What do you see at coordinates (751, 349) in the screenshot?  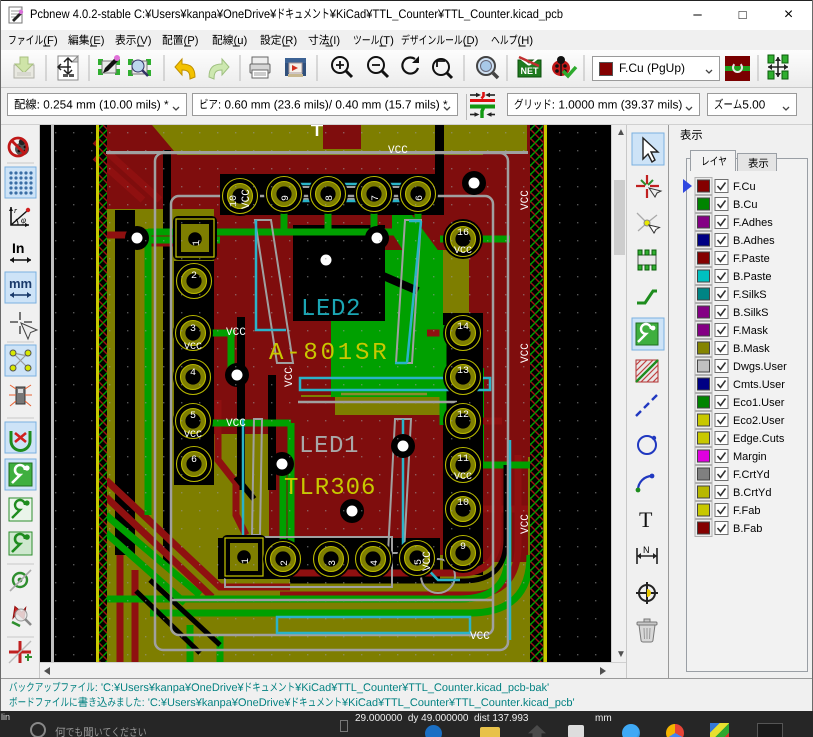 I see `svg-text: B.Mask` at bounding box center [751, 349].